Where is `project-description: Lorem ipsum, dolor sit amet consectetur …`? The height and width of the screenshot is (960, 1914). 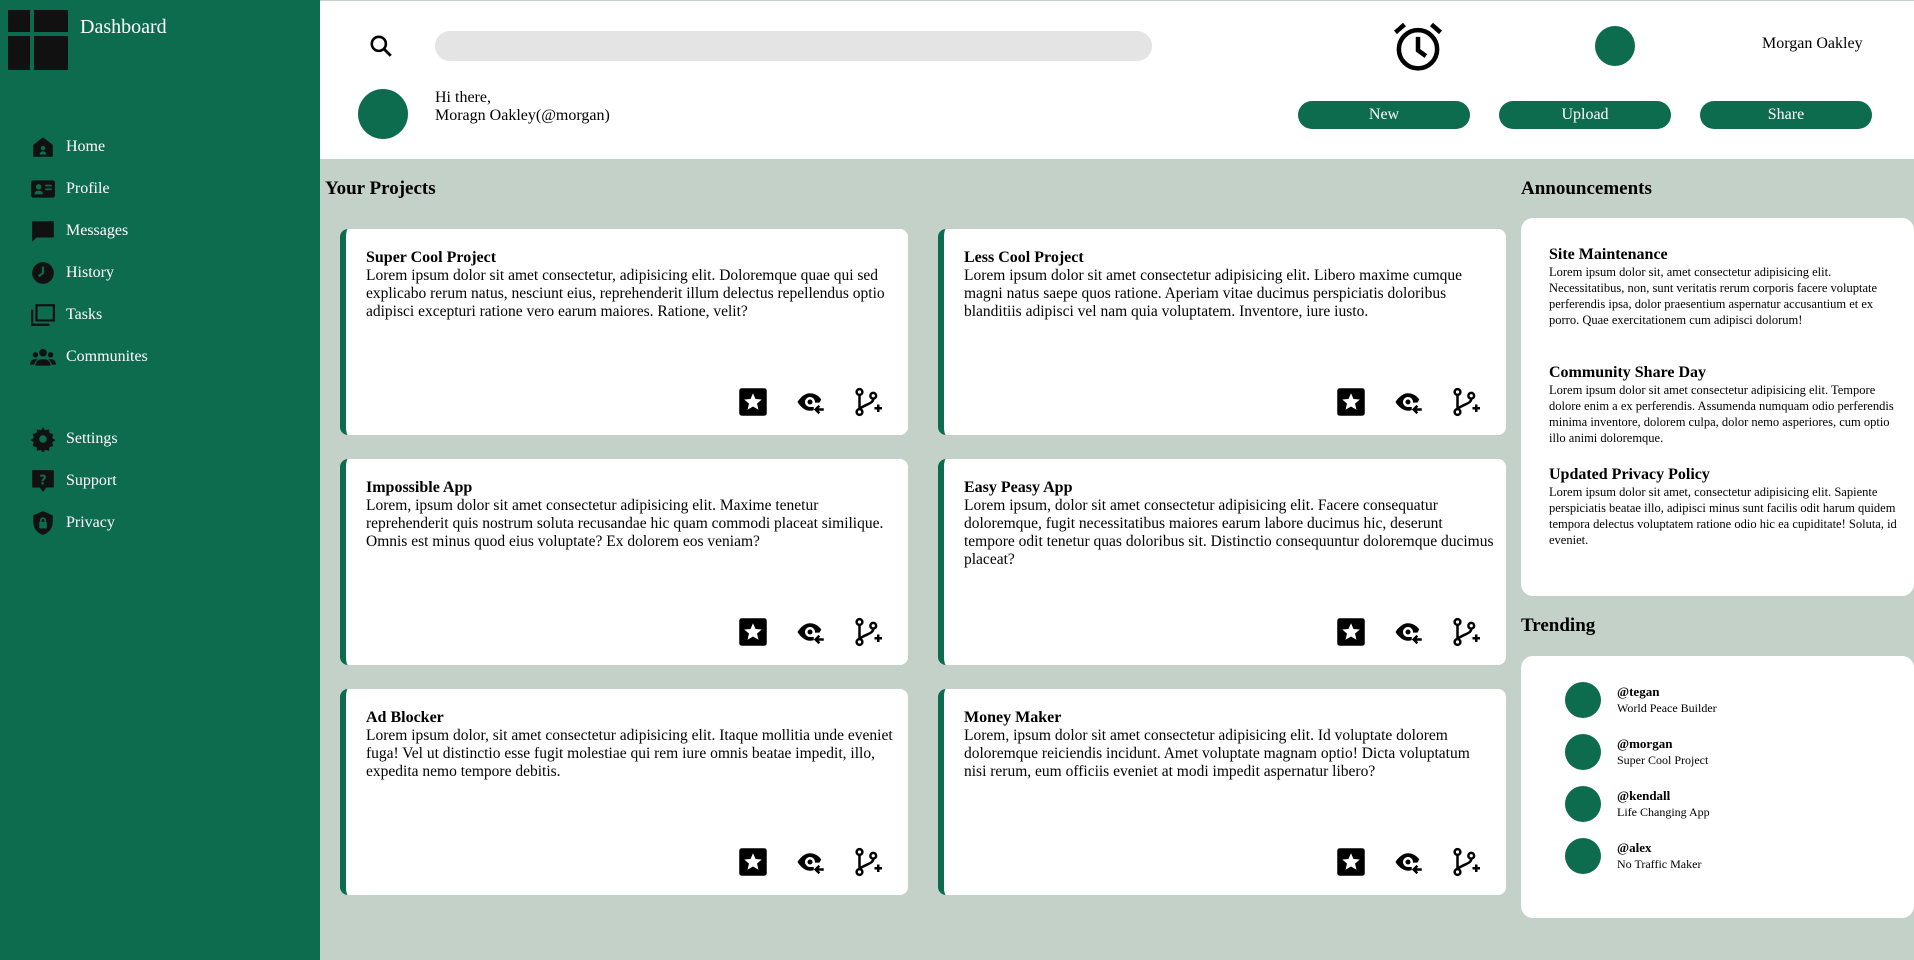 project-description: Lorem ipsum, dolor sit amet consectetur … is located at coordinates (1229, 532).